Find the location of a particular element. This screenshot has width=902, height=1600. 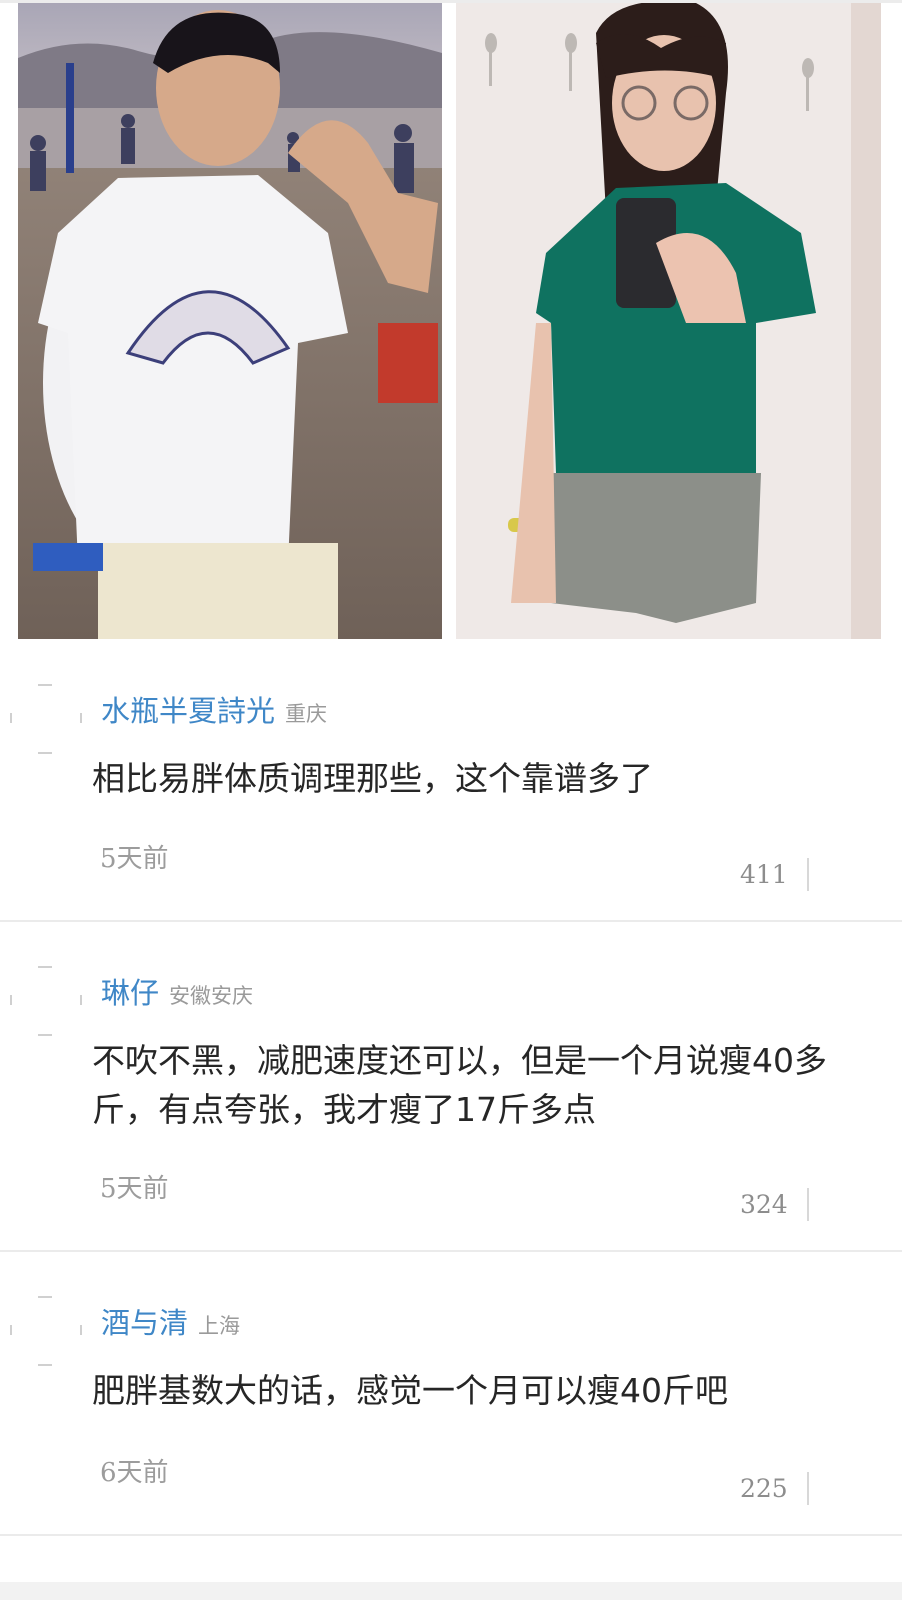

author-location: 重庆 is located at coordinates (306, 714).